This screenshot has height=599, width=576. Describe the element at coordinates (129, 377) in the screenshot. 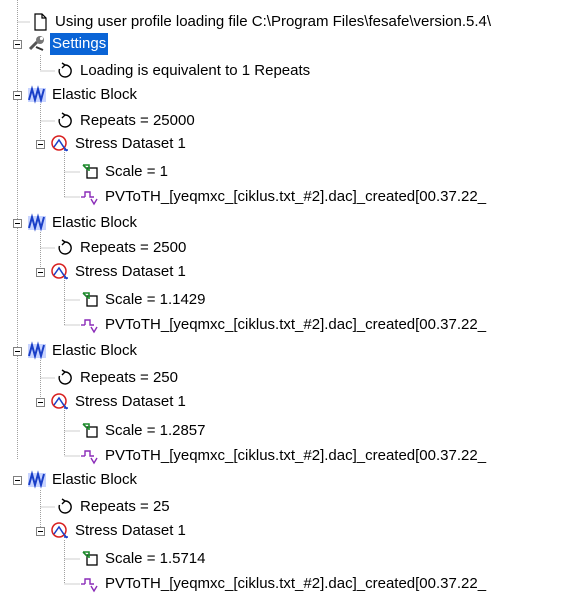

I see `repeats-label: Repeats = 250` at that location.